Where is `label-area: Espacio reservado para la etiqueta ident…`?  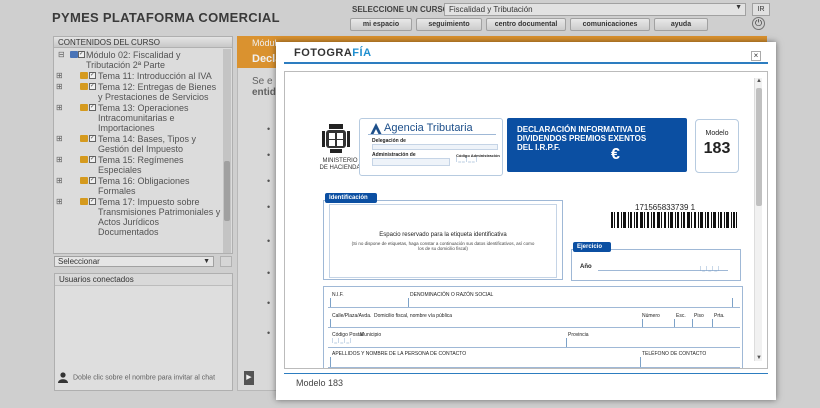 label-area: Espacio reservado para la etiqueta ident… is located at coordinates (443, 241).